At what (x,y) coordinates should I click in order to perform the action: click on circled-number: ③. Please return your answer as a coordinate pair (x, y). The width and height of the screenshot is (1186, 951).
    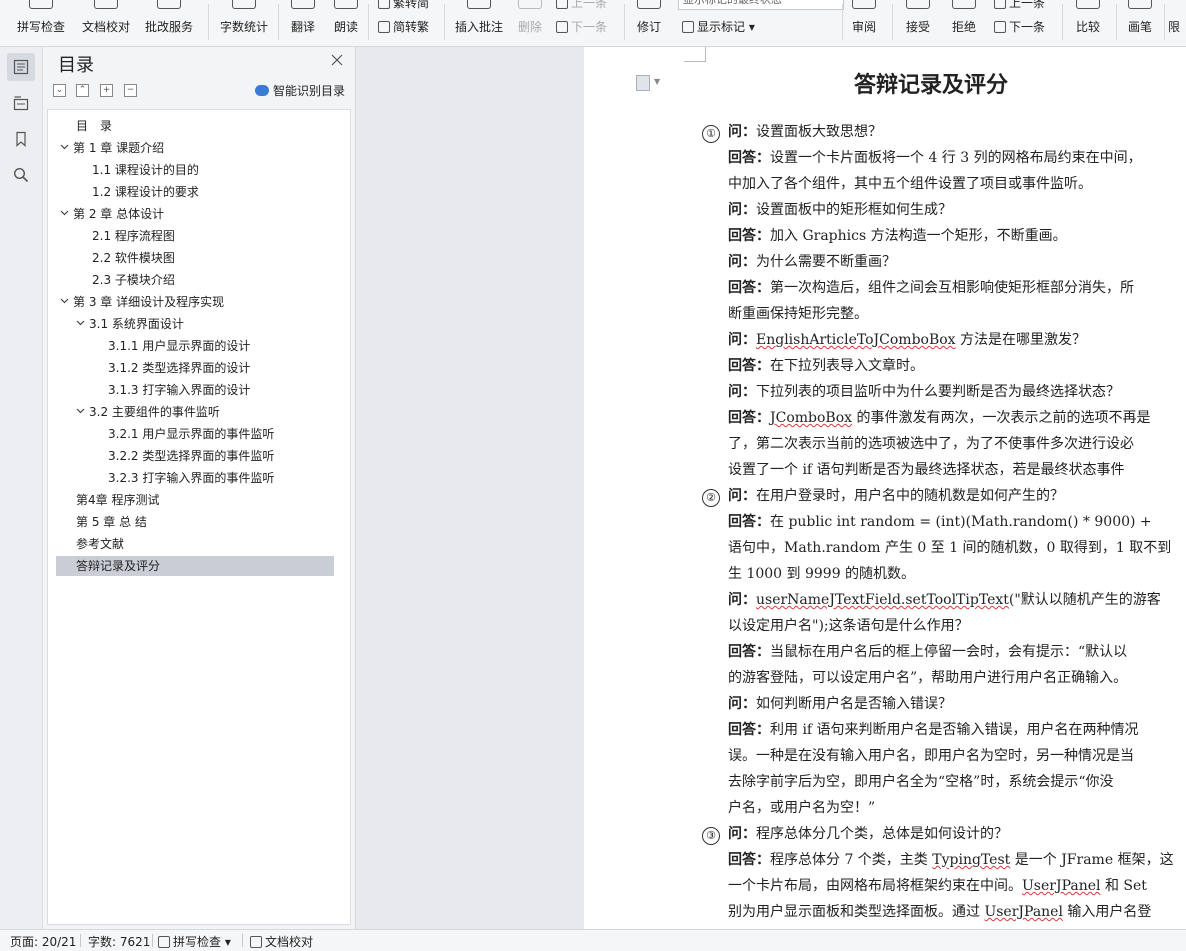
    Looking at the image, I should click on (711, 836).